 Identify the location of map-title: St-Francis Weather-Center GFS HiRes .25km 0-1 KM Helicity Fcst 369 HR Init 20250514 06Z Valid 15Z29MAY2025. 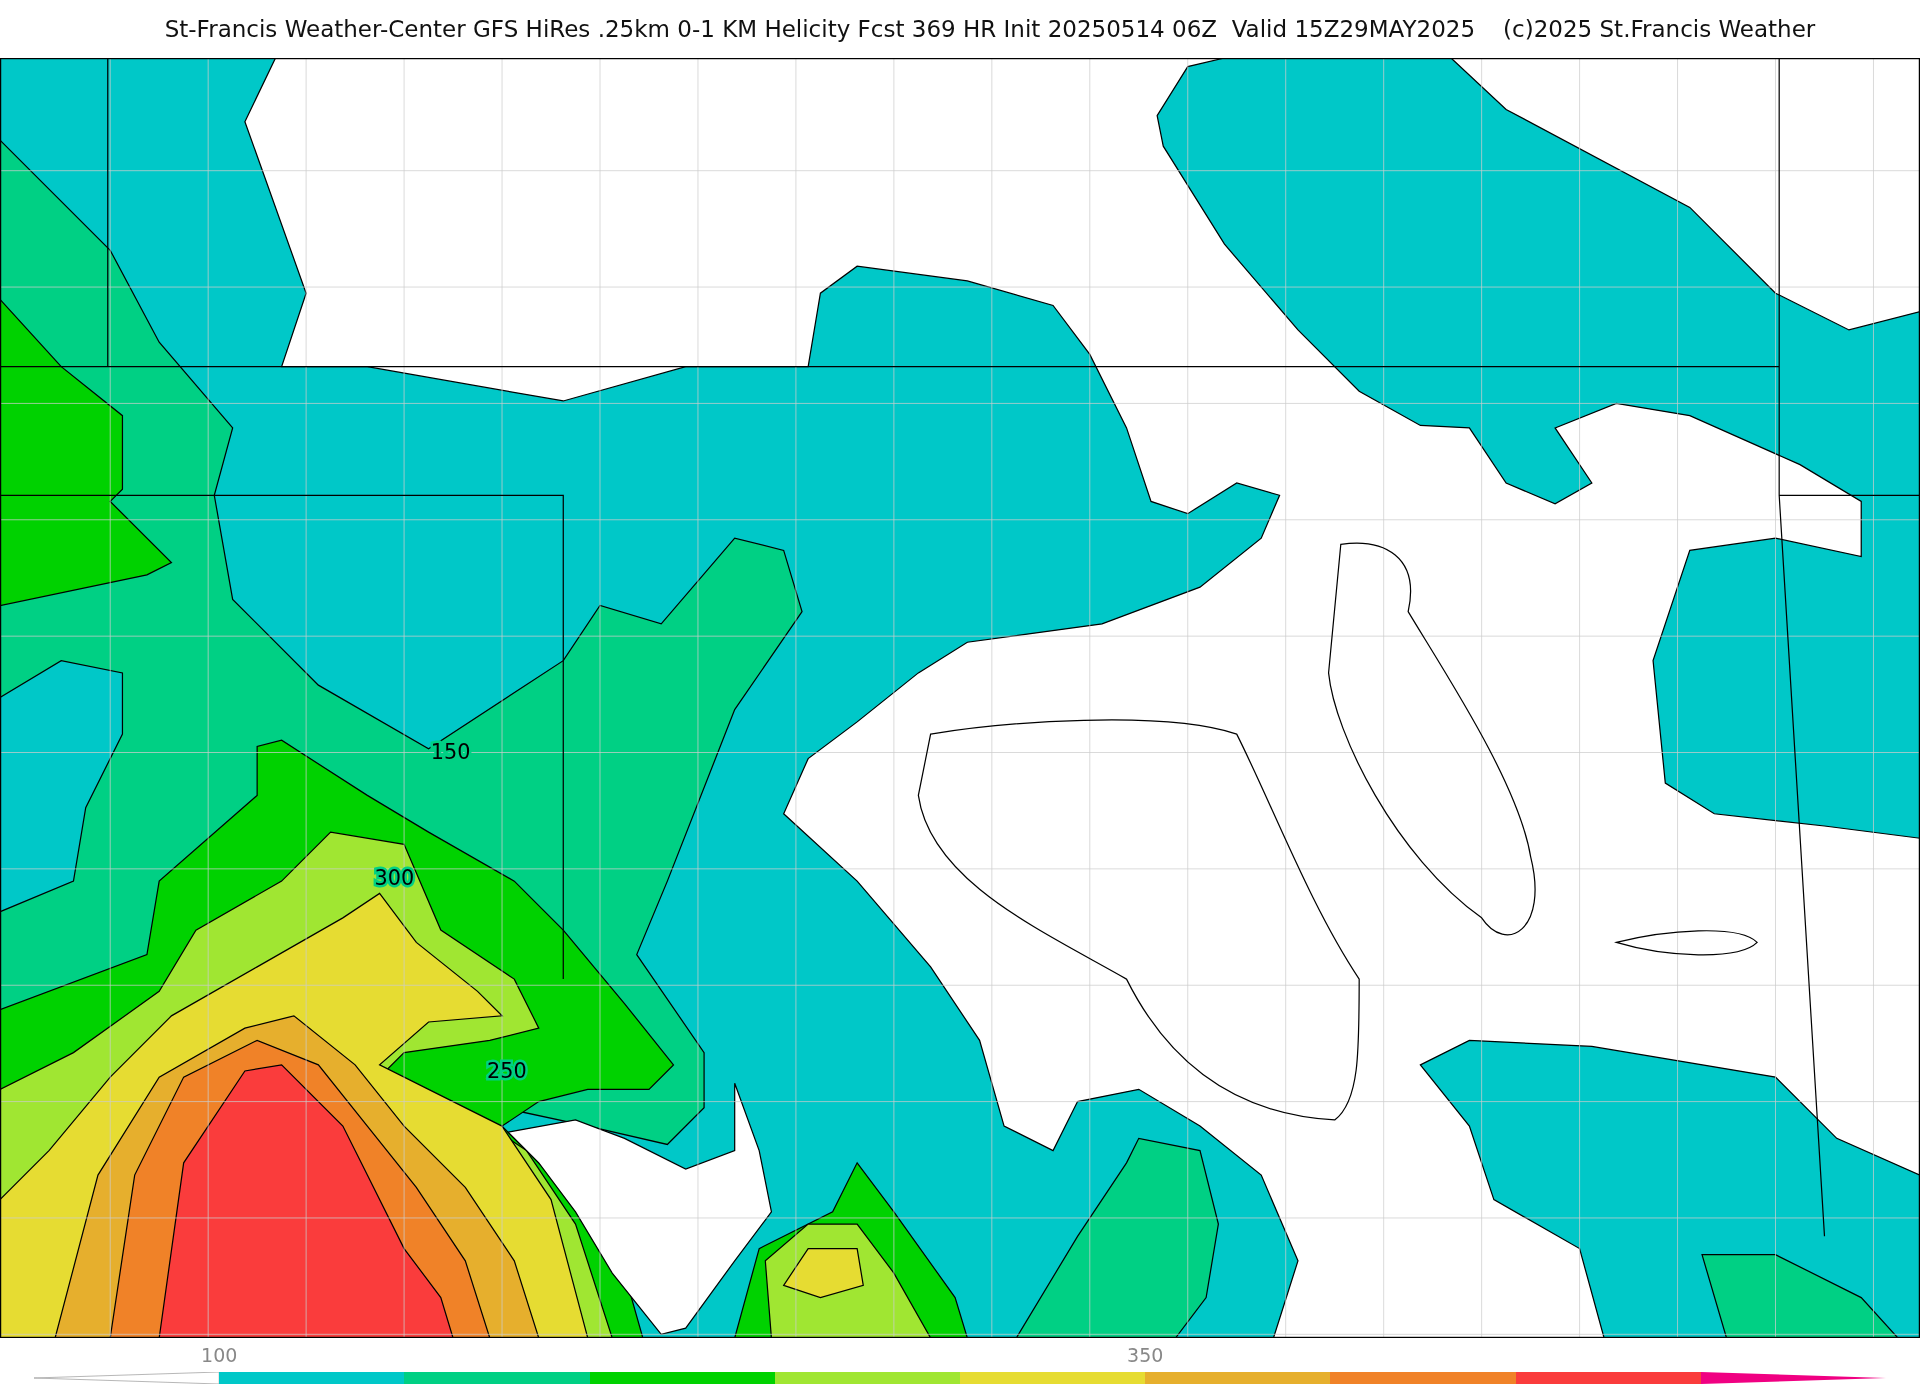
(820, 29).